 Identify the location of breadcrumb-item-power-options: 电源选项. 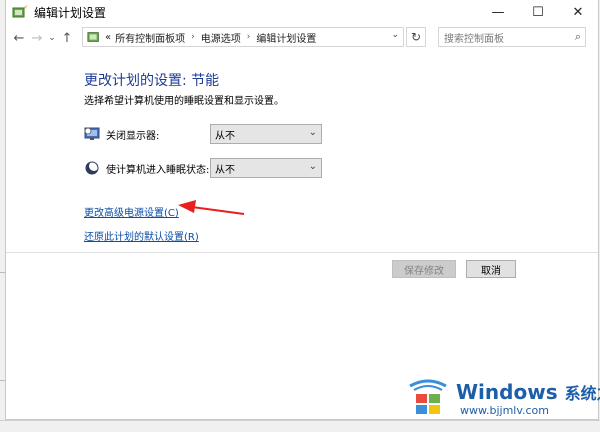
(221, 37).